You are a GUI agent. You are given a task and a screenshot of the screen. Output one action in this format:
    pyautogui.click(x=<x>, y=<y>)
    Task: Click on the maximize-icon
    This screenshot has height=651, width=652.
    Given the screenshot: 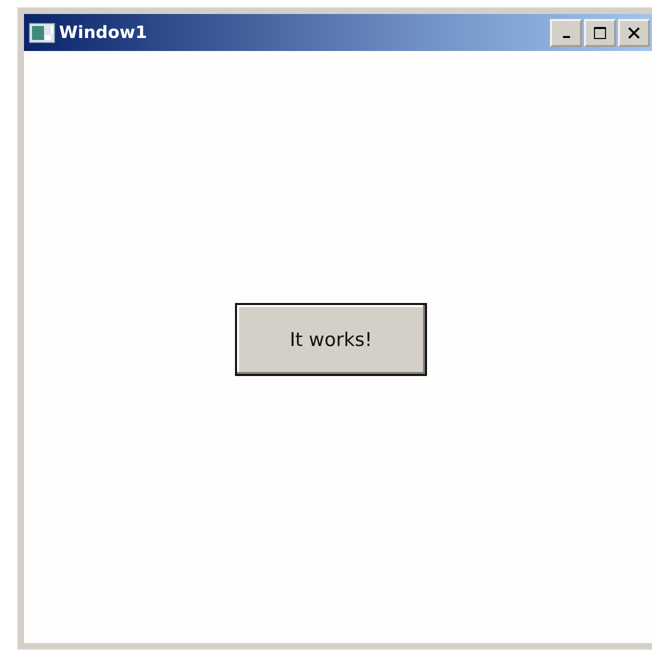 What is the action you would take?
    pyautogui.click(x=600, y=33)
    